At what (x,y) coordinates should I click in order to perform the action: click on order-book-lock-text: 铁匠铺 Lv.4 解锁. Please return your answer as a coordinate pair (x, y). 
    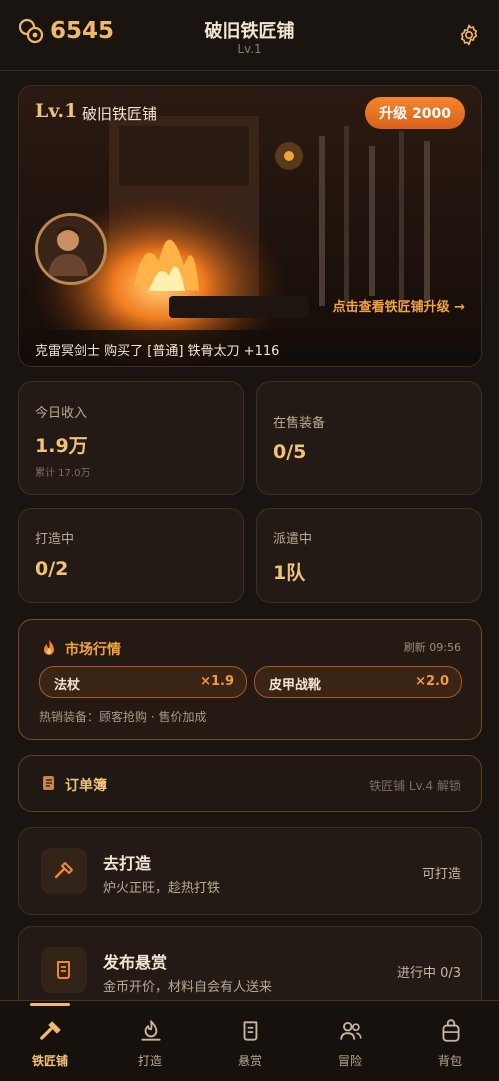
    Looking at the image, I should click on (415, 786).